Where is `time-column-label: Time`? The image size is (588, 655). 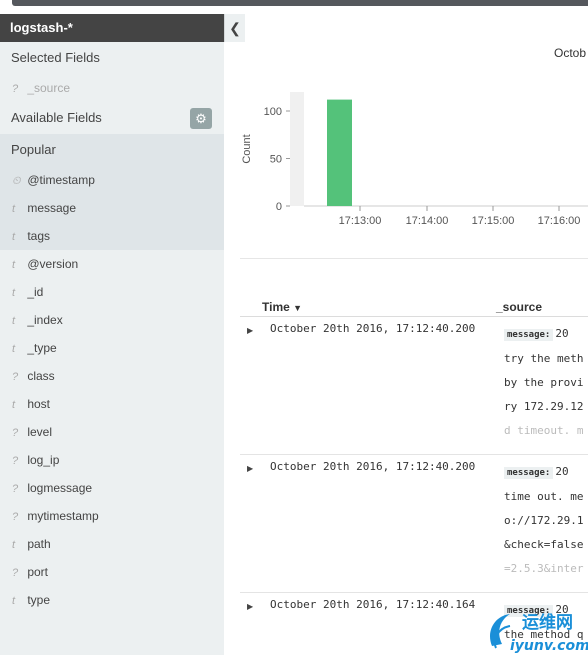 time-column-label: Time is located at coordinates (276, 307).